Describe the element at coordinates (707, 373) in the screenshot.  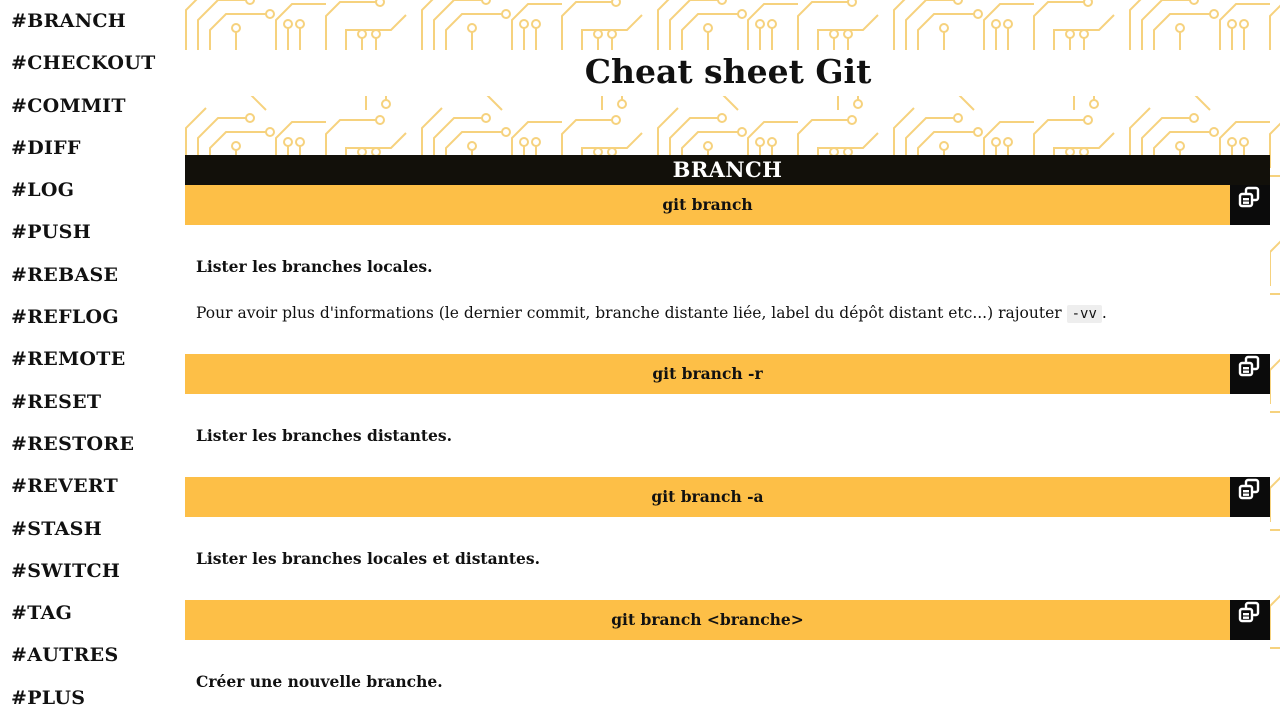
I see `command-text: git branch -r` at that location.